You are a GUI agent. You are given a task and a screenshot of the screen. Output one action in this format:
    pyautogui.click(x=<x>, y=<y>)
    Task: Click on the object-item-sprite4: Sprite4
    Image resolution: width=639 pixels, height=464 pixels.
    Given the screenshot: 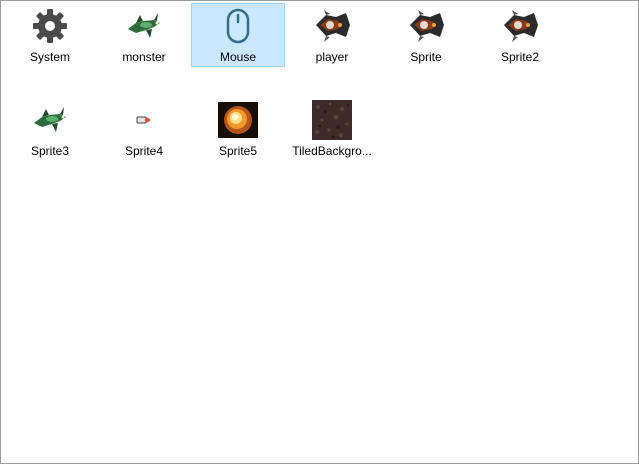 What is the action you would take?
    pyautogui.click(x=144, y=129)
    